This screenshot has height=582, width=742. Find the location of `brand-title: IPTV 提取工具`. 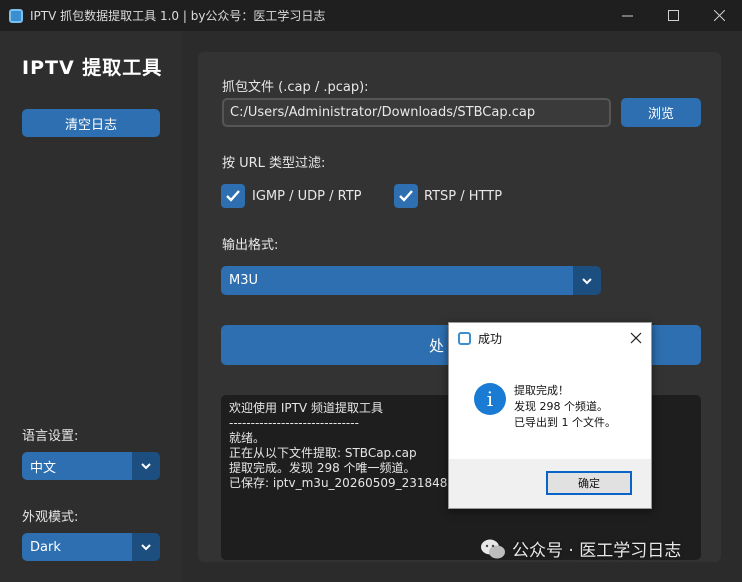

brand-title: IPTV 提取工具 is located at coordinates (92, 68).